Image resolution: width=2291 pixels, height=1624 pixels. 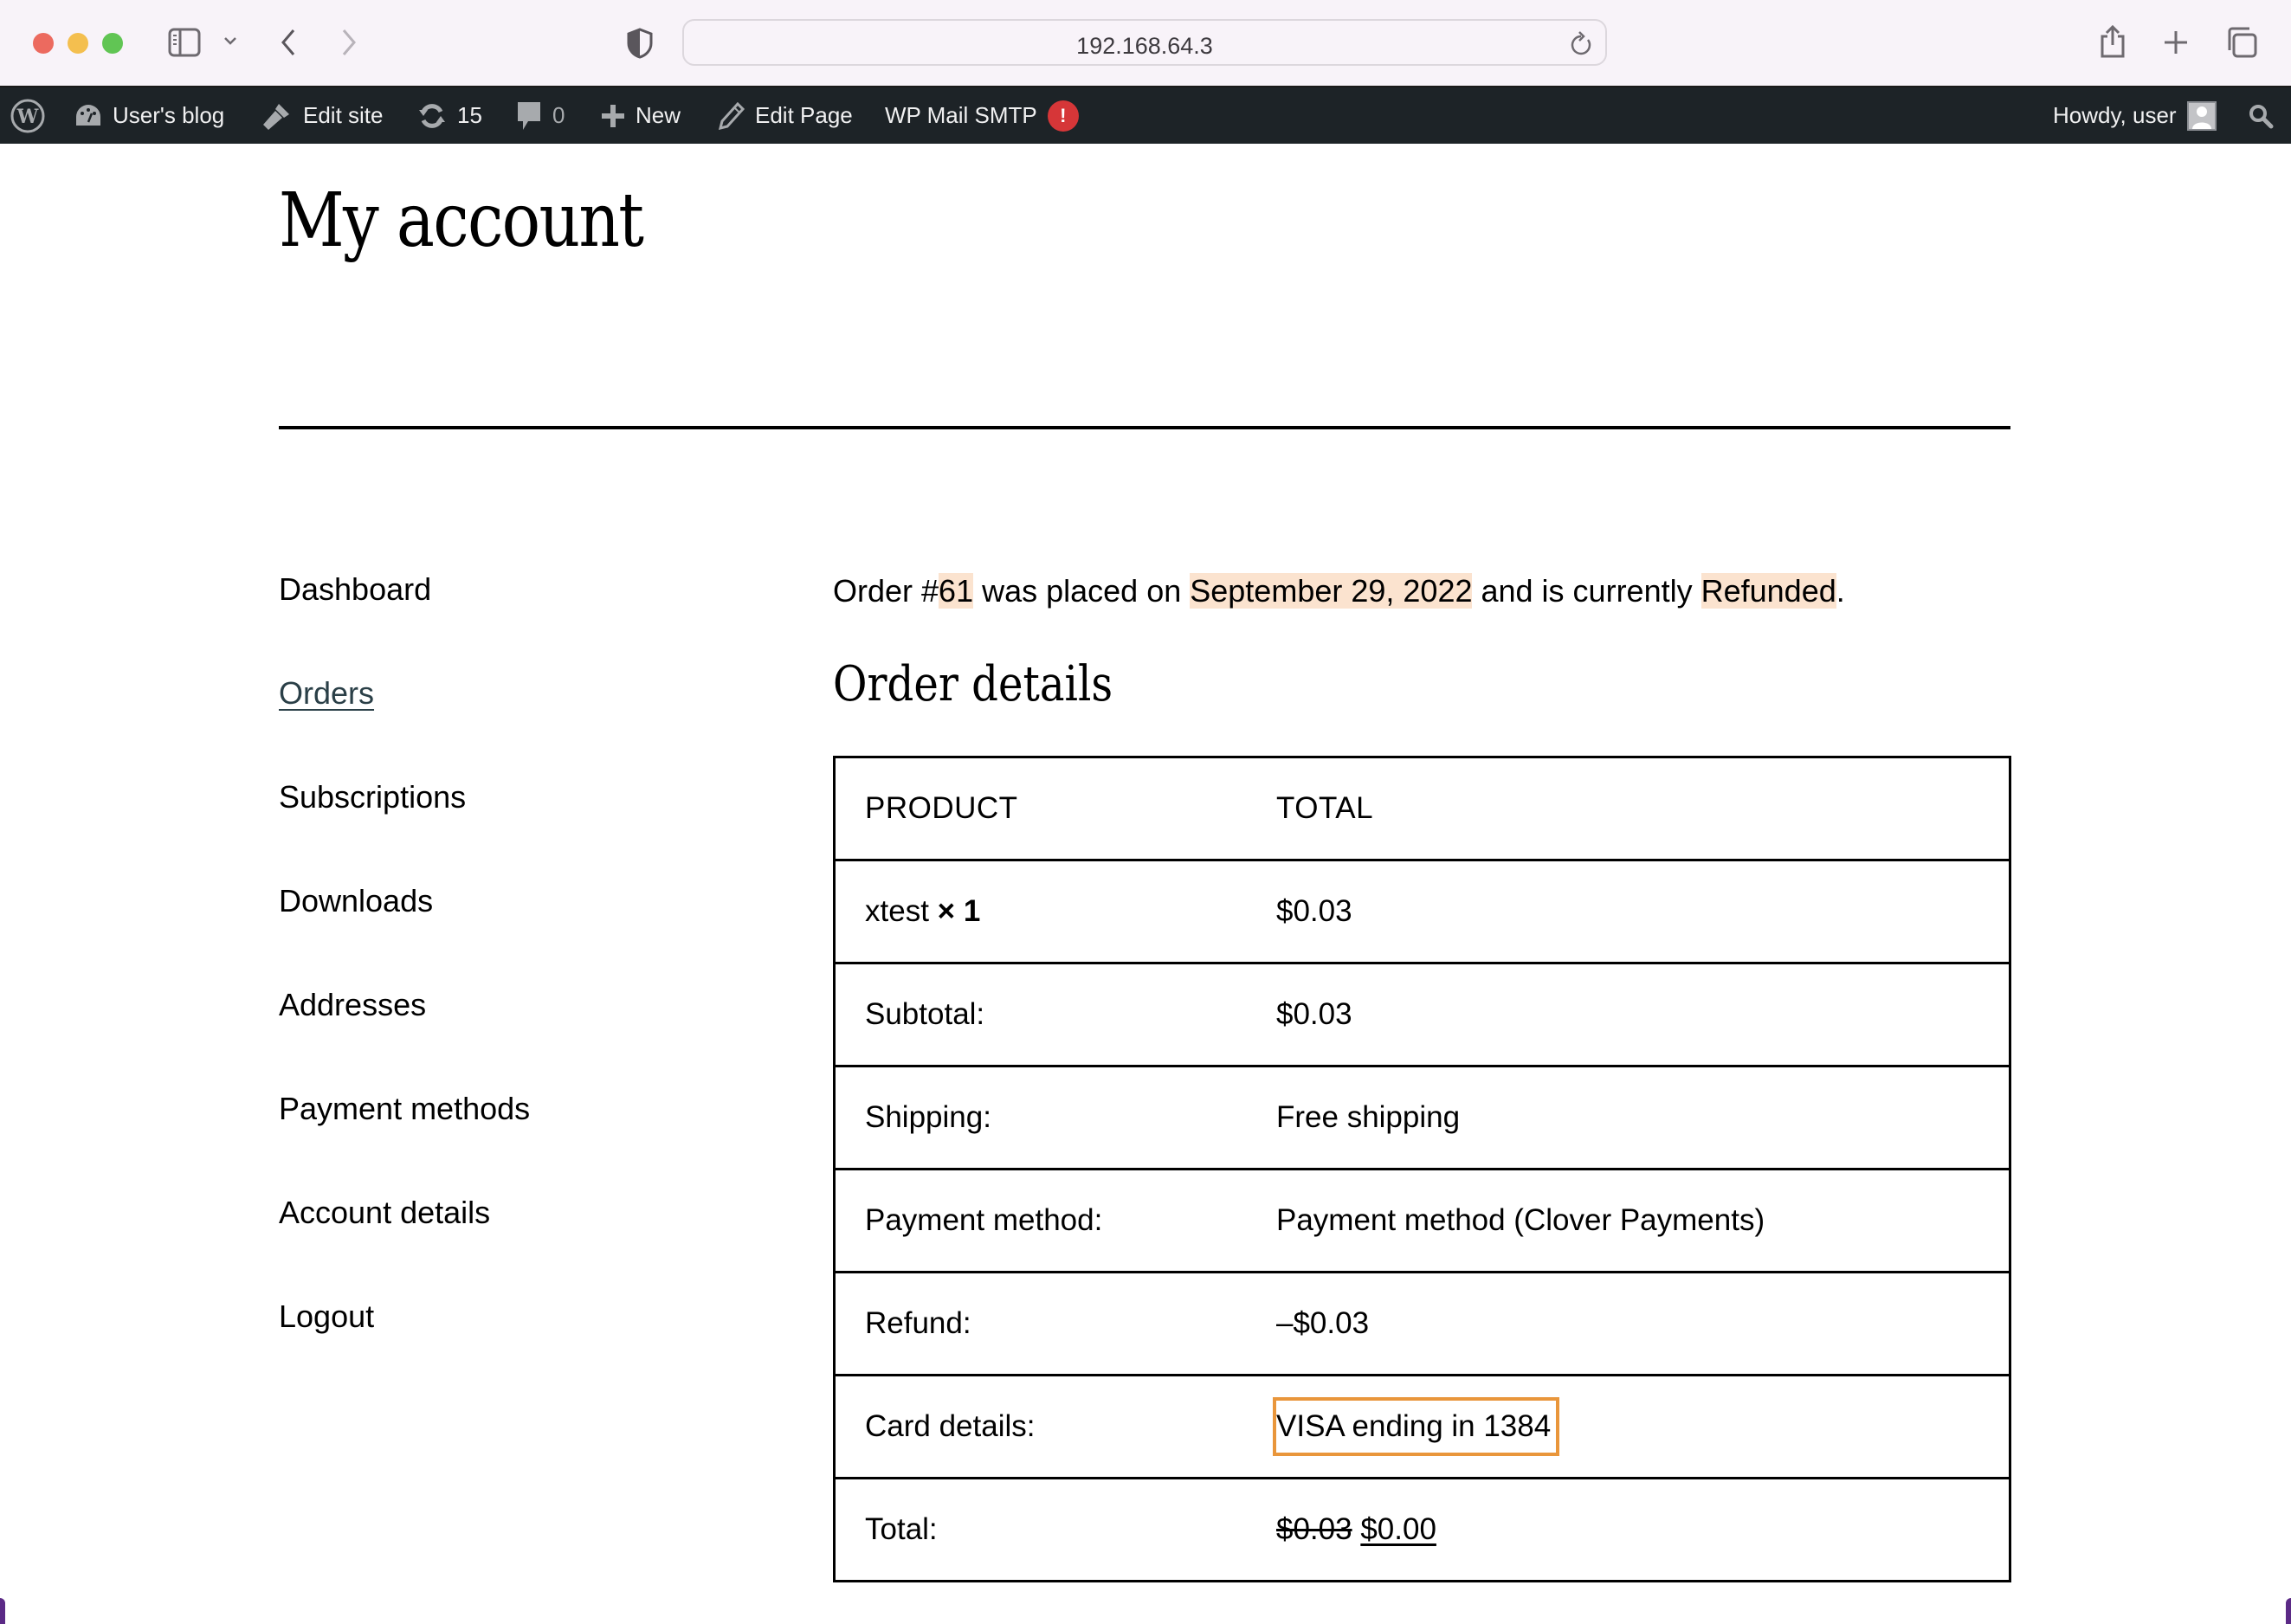 What do you see at coordinates (1331, 591) in the screenshot?
I see `order-date: September 29, 2022` at bounding box center [1331, 591].